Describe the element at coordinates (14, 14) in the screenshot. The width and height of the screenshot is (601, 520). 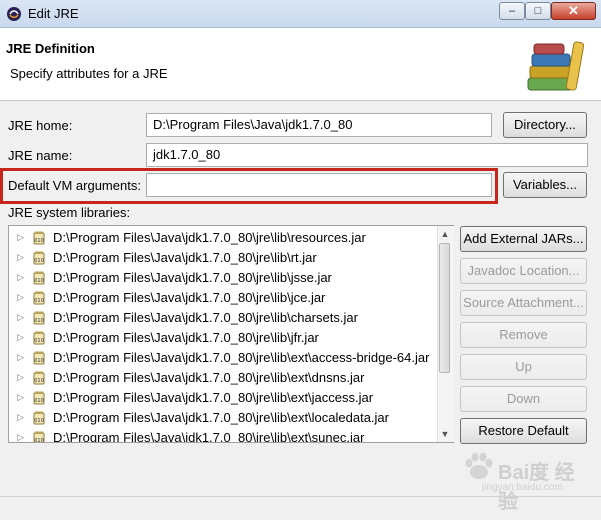
I see `eclipse-icon` at that location.